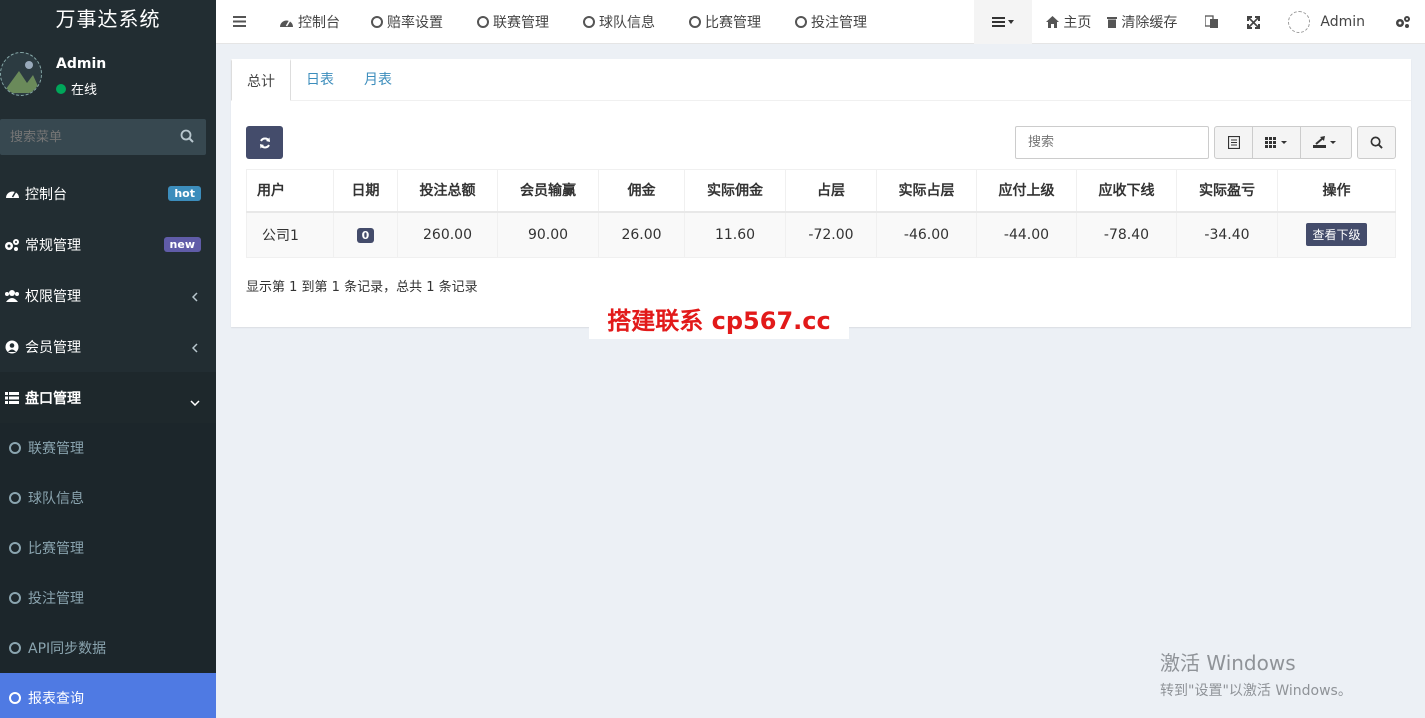  Describe the element at coordinates (108, 648) in the screenshot. I see `sidebar-subitem-api-sync: API同步数据` at that location.